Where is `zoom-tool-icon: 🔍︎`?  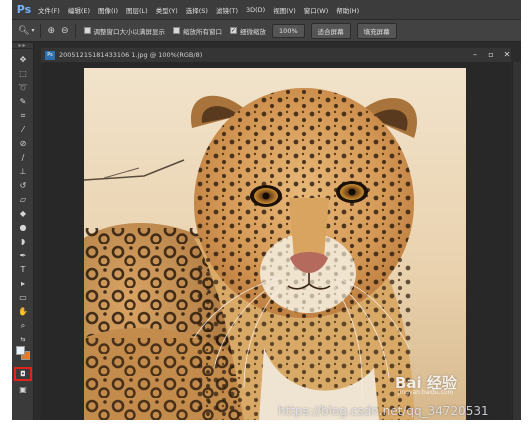 zoom-tool-icon: 🔍︎ is located at coordinates (23, 31).